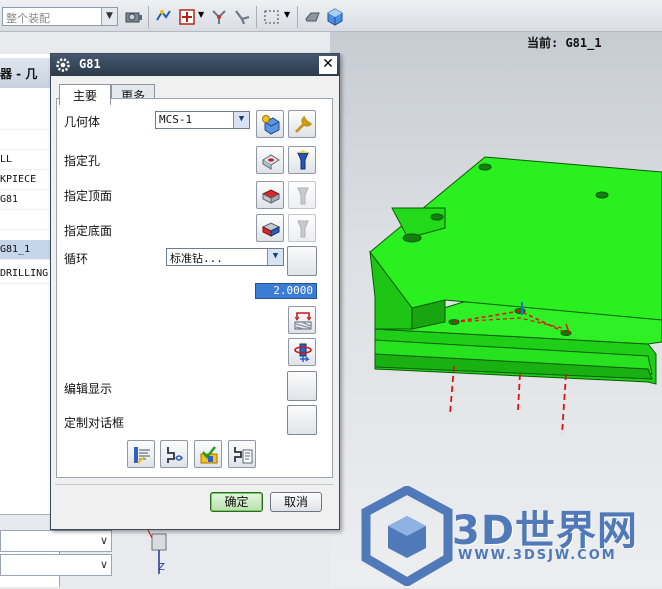  Describe the element at coordinates (242, 17) in the screenshot. I see `move-icon` at that location.